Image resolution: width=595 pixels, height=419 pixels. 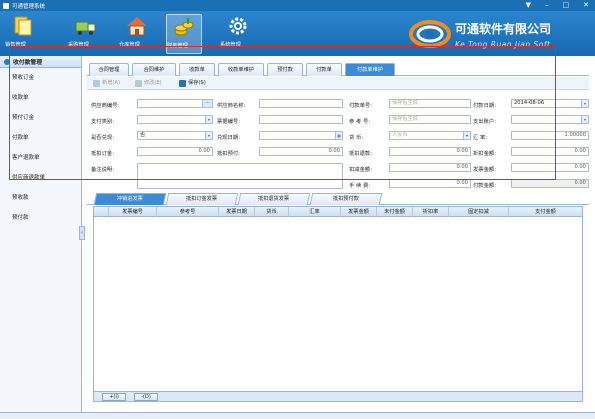 I want to click on edit-button: 修改(E), so click(x=148, y=83).